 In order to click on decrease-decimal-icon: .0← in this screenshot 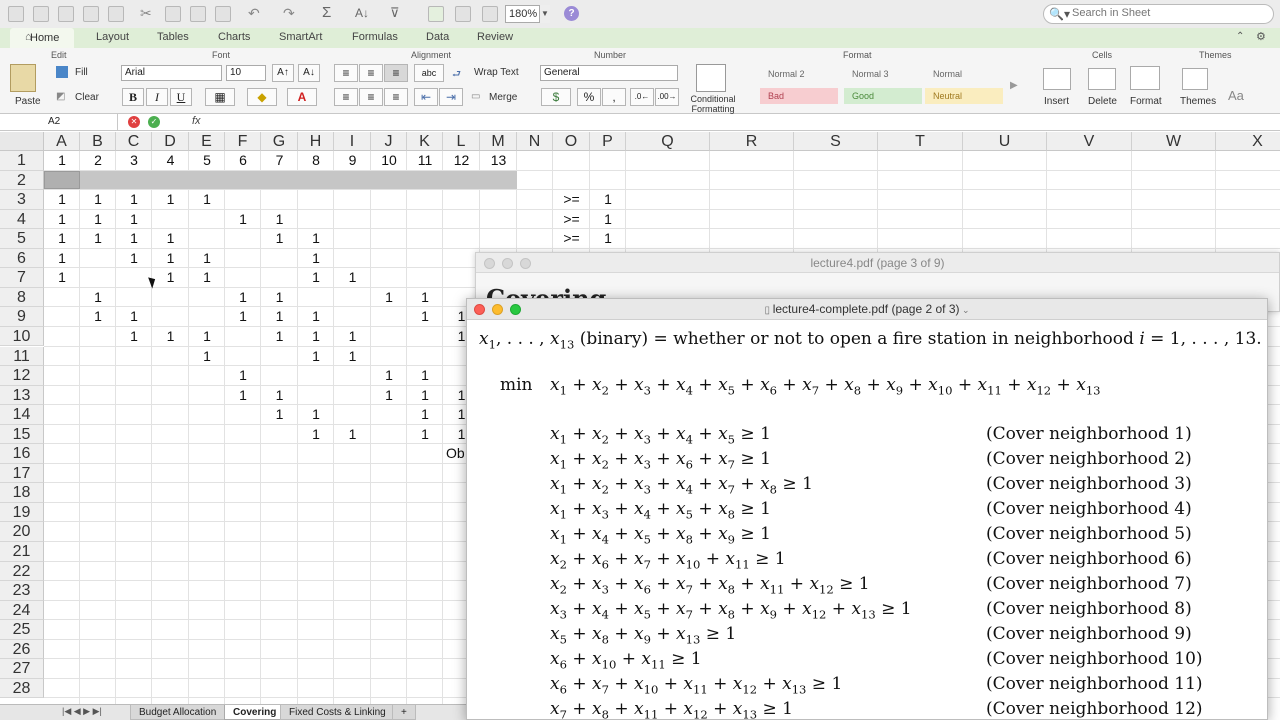, I will do `click(642, 97)`.